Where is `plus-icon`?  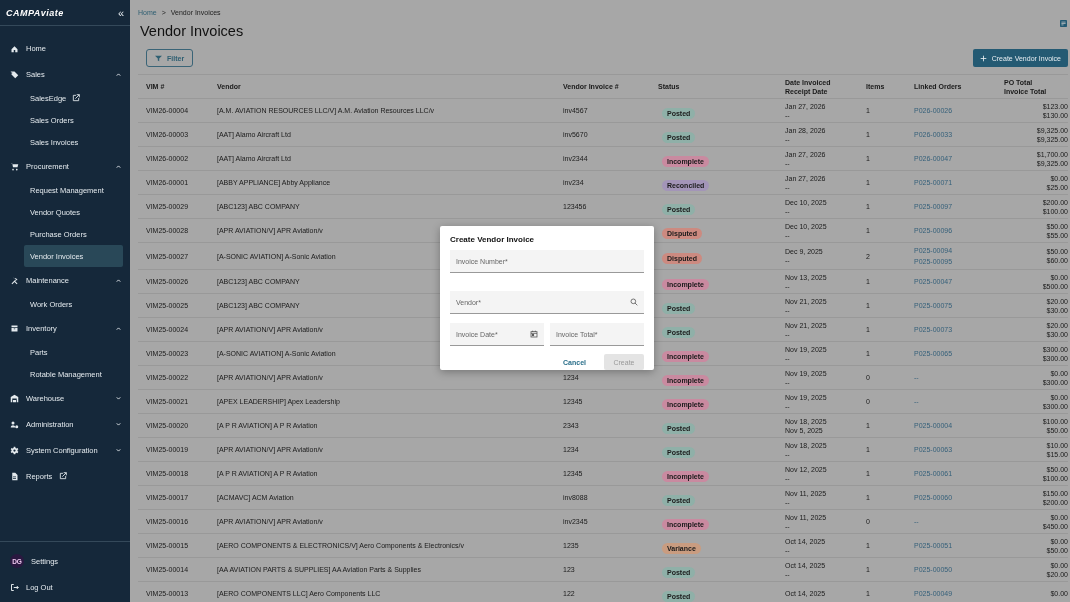
plus-icon is located at coordinates (983, 58).